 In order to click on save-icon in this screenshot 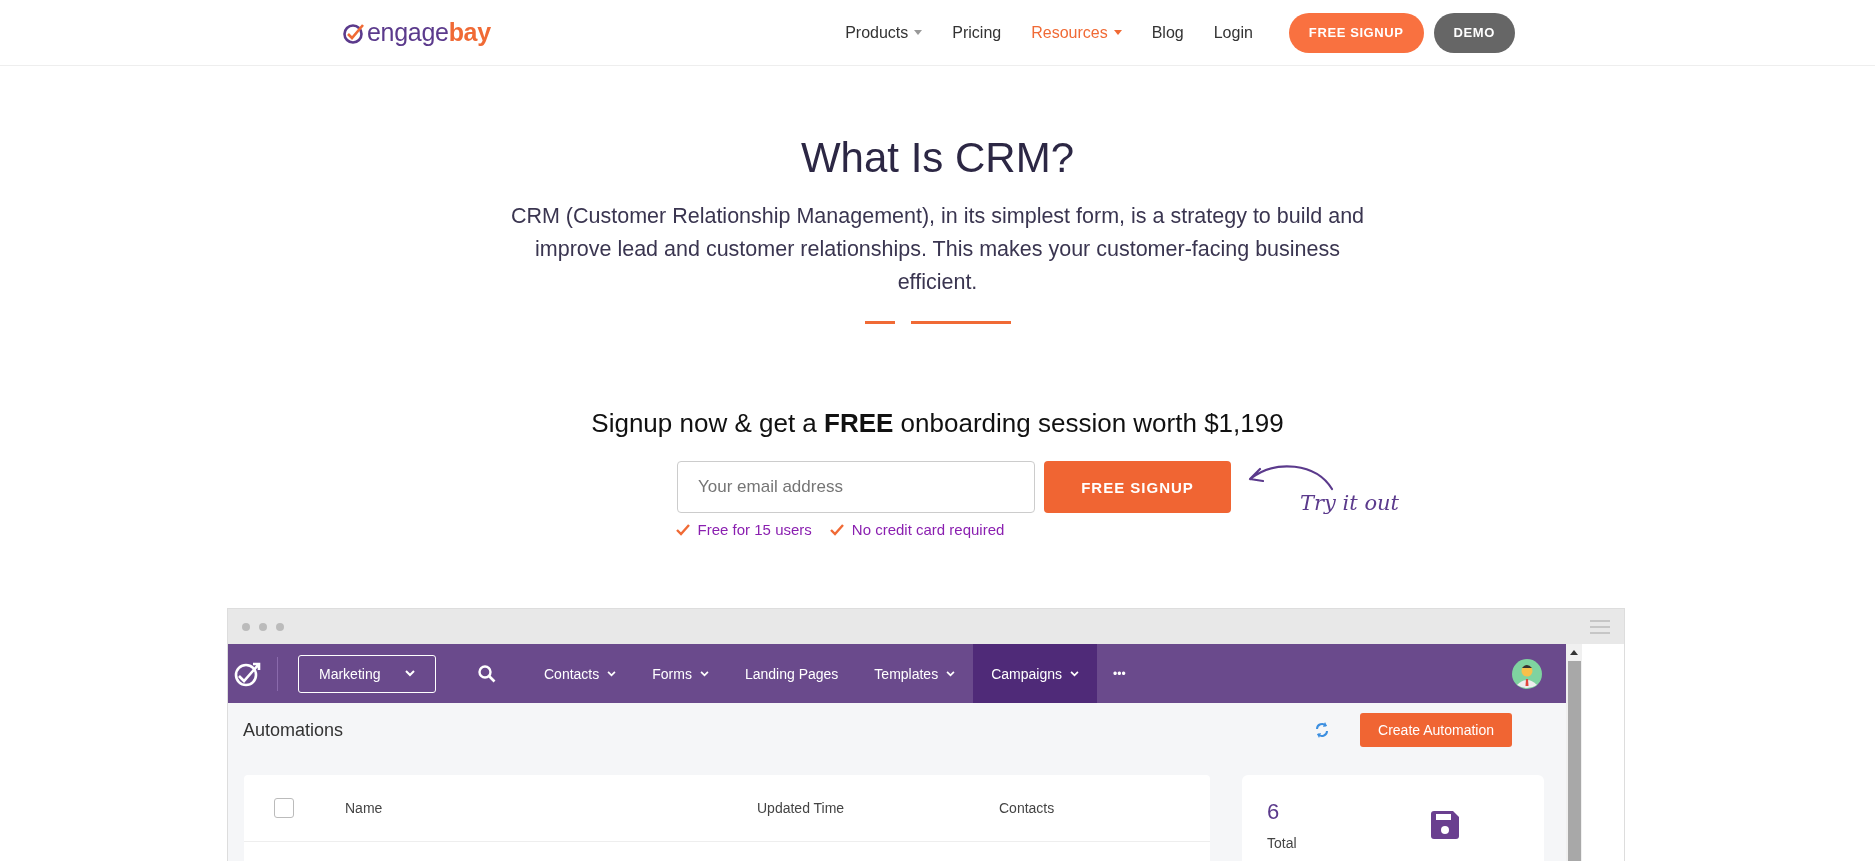, I will do `click(1445, 825)`.